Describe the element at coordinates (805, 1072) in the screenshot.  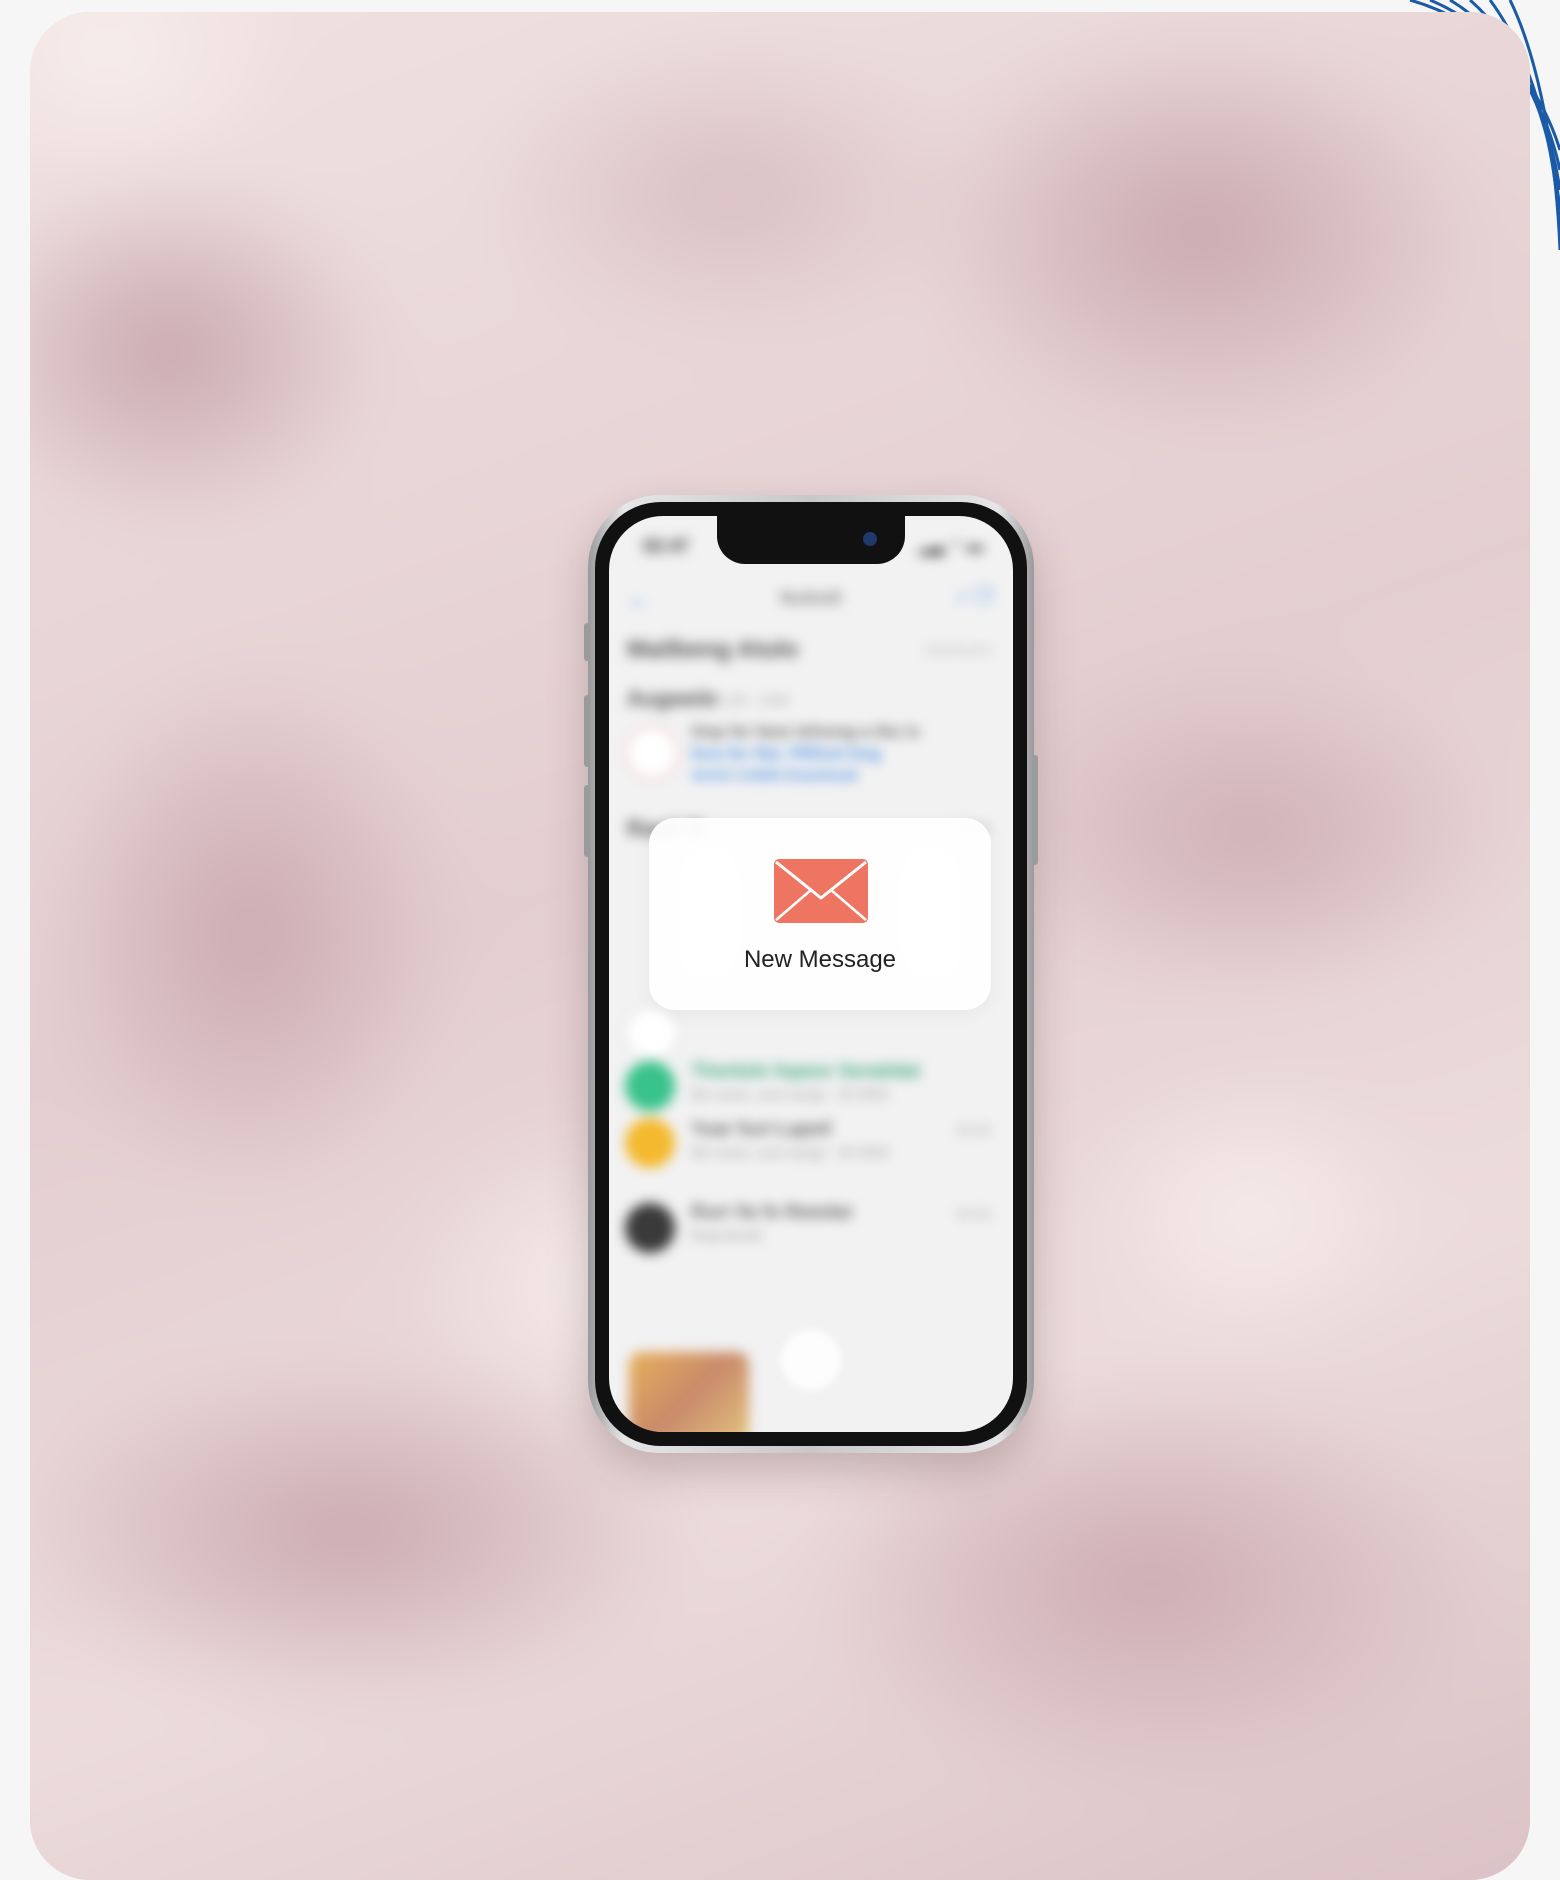
I see `list-item-name: Thenluls fupeur Seratidat` at that location.